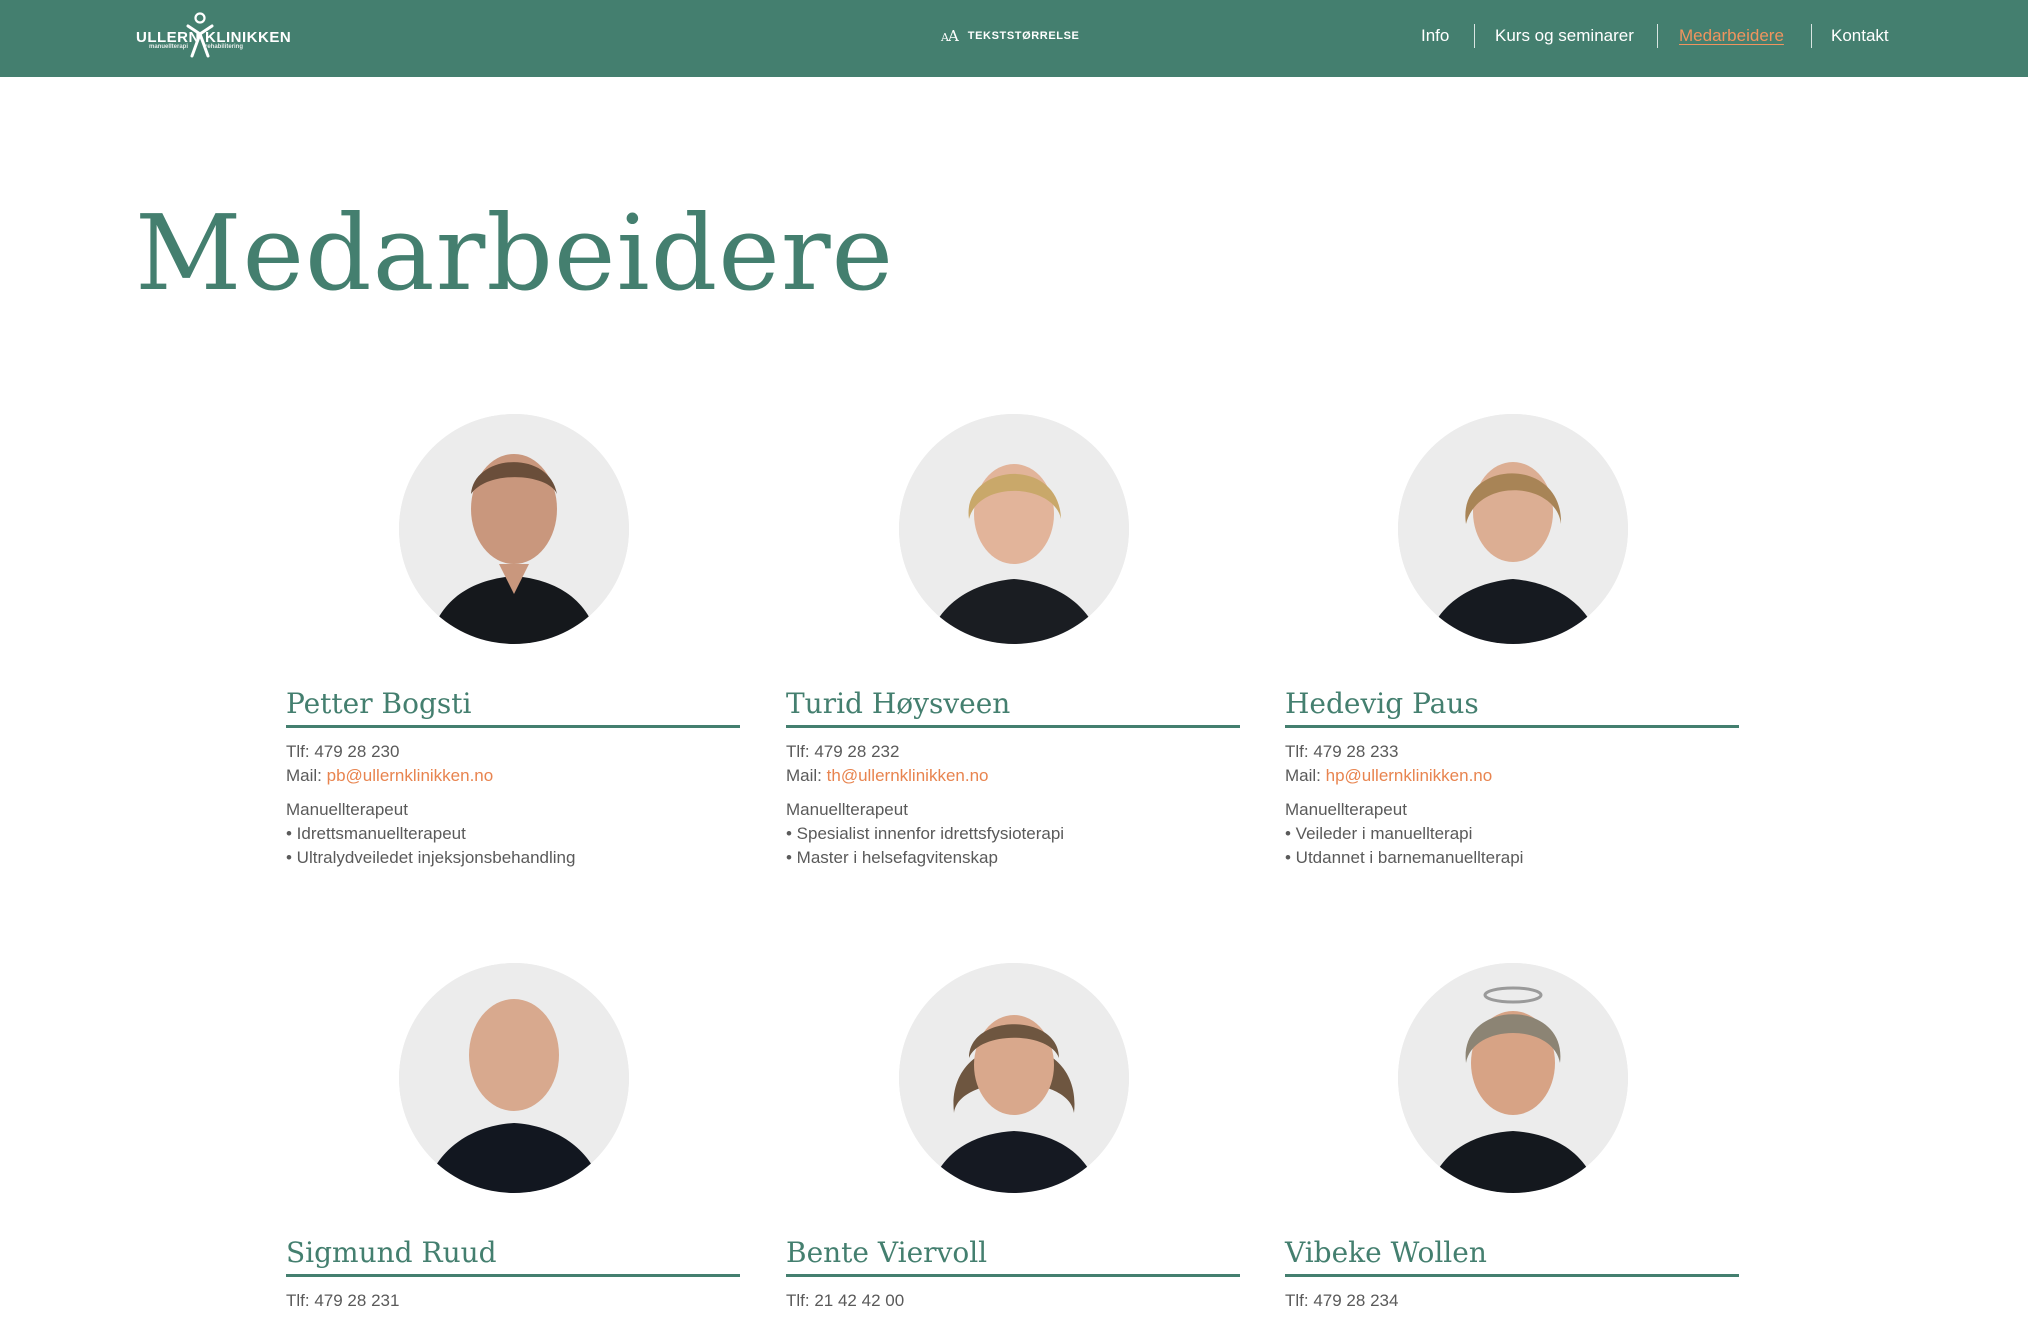  Describe the element at coordinates (1435, 36) in the screenshot. I see `nav-item-info: Info` at that location.